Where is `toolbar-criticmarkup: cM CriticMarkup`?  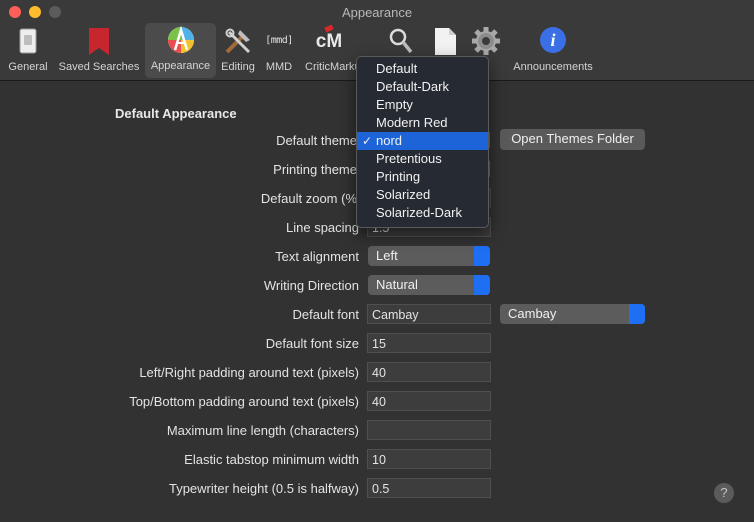
toolbar-criticmarkup: cM CriticMarkup is located at coordinates (329, 51).